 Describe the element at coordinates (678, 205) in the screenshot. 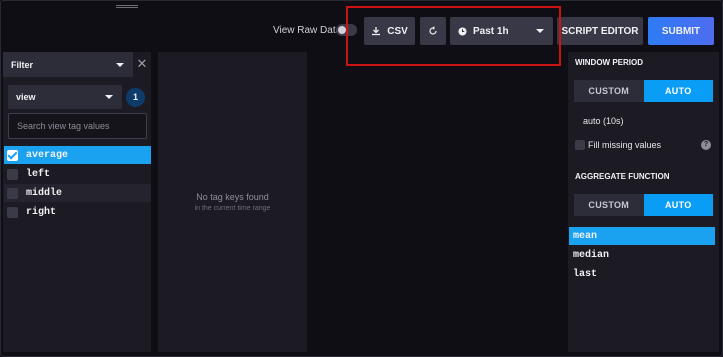

I see `aggregate-auto-button: AUTO` at that location.